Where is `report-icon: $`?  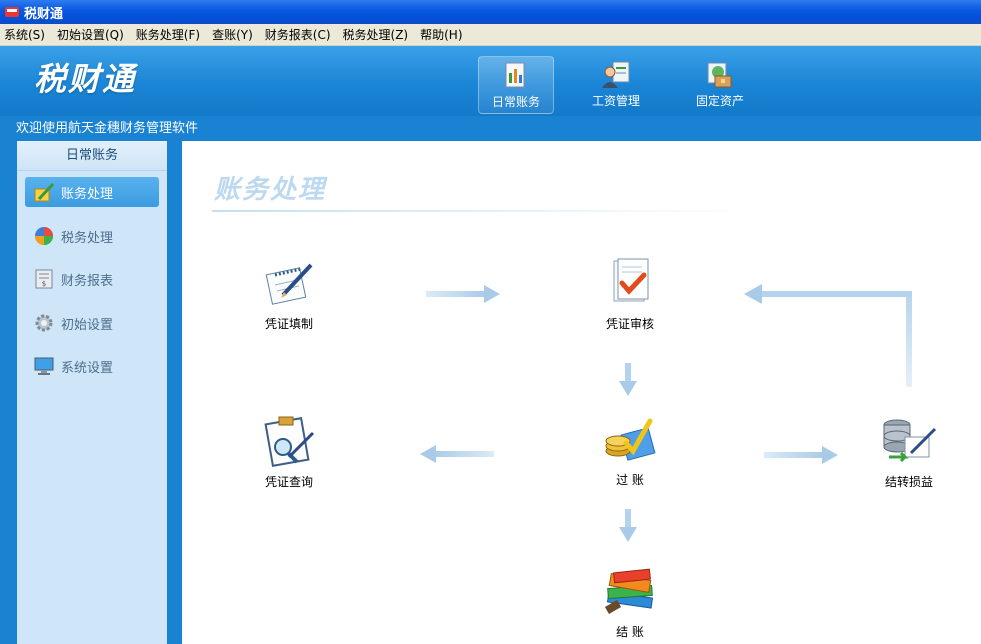 report-icon: $ is located at coordinates (44, 279).